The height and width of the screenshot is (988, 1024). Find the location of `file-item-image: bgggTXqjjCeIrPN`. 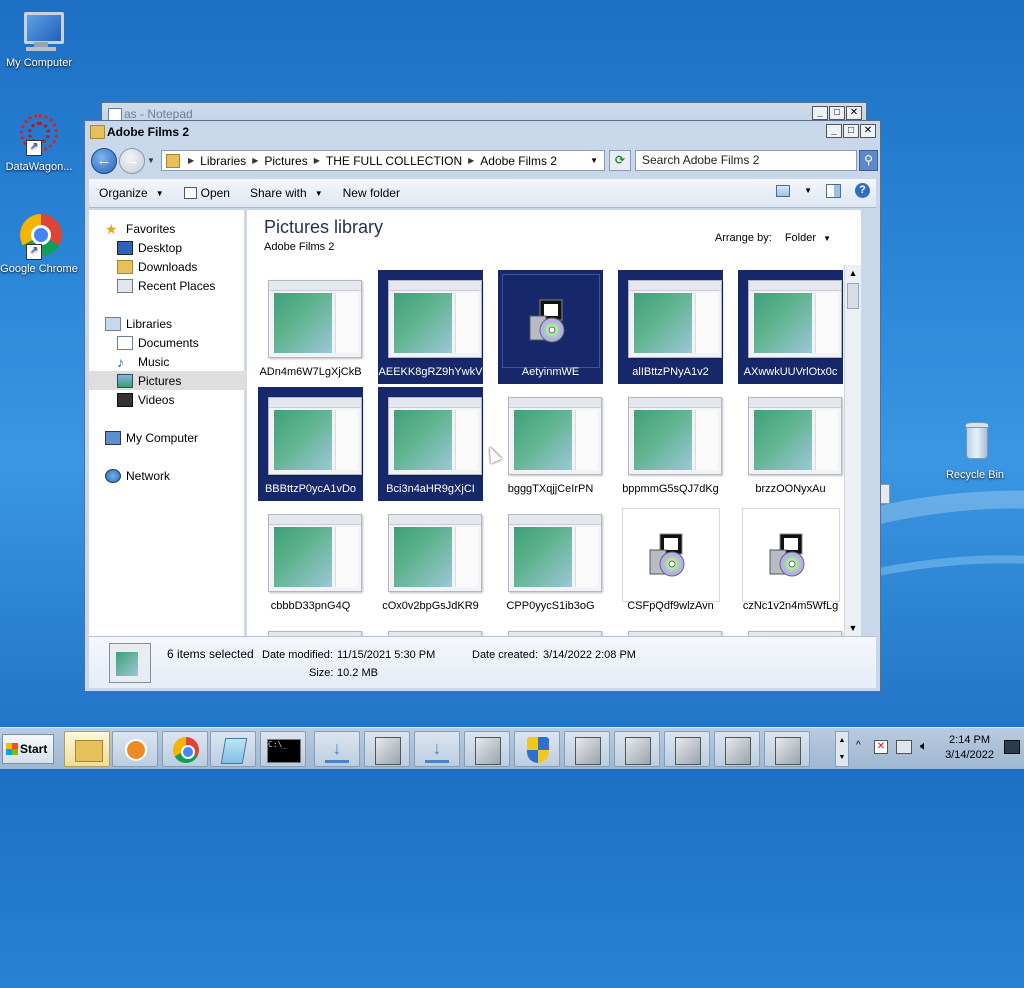

file-item-image: bgggTXqjjCeIrPN is located at coordinates (550, 444).